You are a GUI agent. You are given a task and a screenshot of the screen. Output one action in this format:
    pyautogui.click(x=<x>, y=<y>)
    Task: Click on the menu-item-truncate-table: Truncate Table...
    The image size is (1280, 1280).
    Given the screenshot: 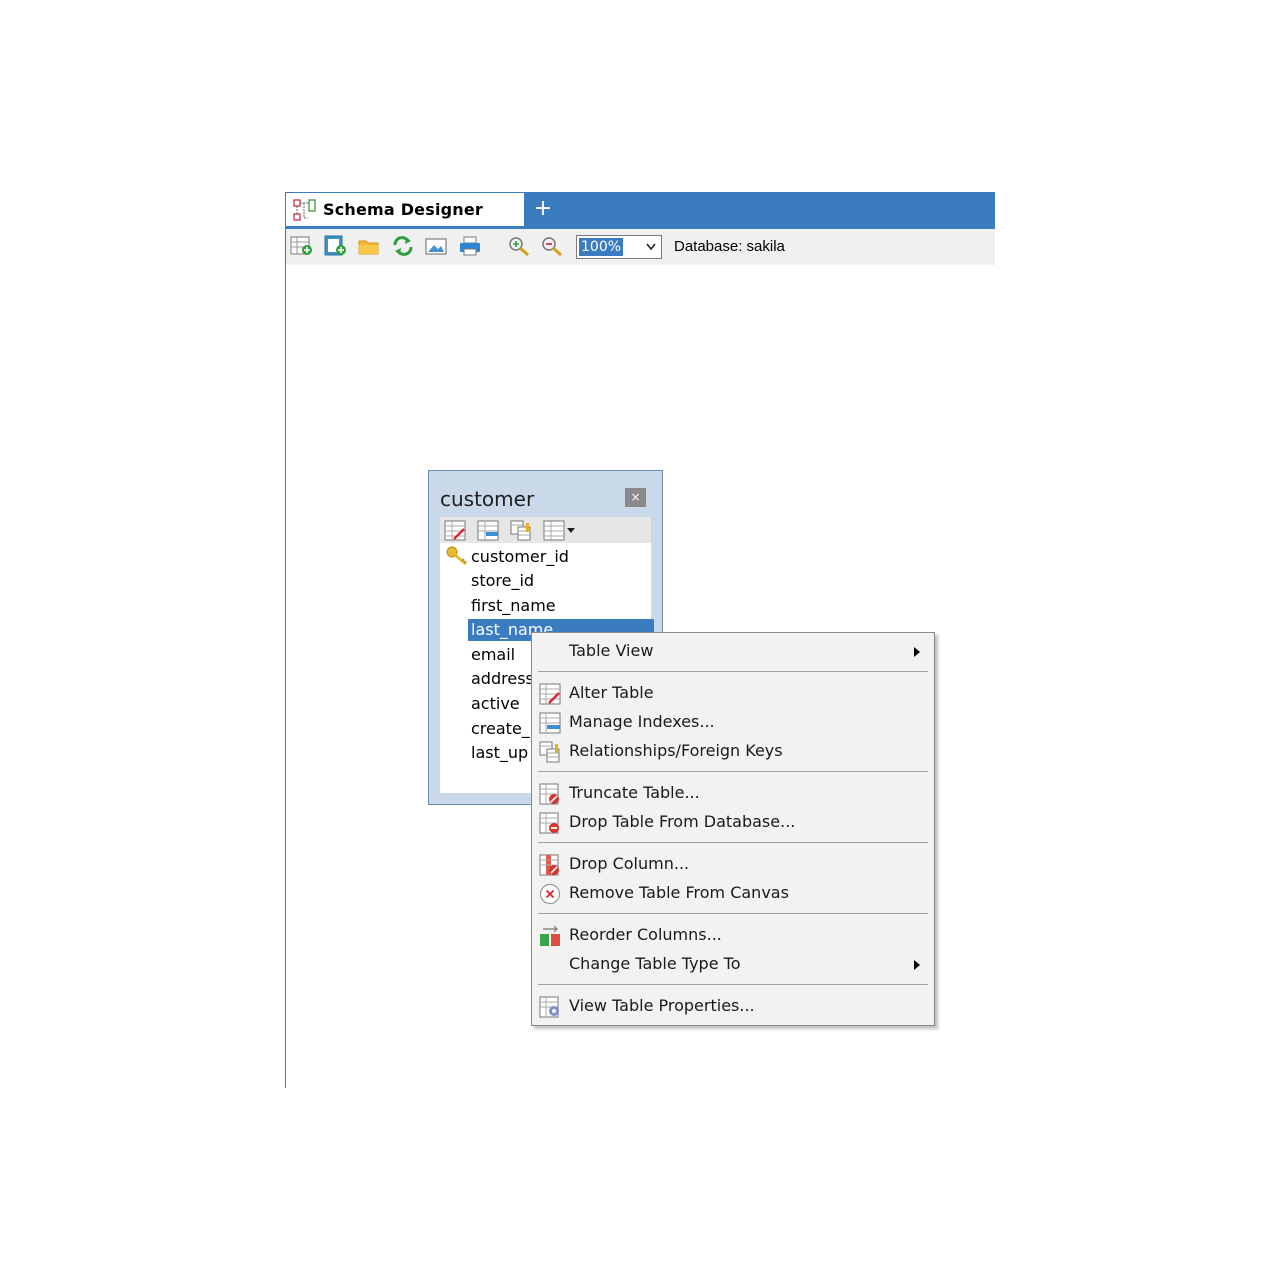 What is the action you would take?
    pyautogui.click(x=733, y=793)
    